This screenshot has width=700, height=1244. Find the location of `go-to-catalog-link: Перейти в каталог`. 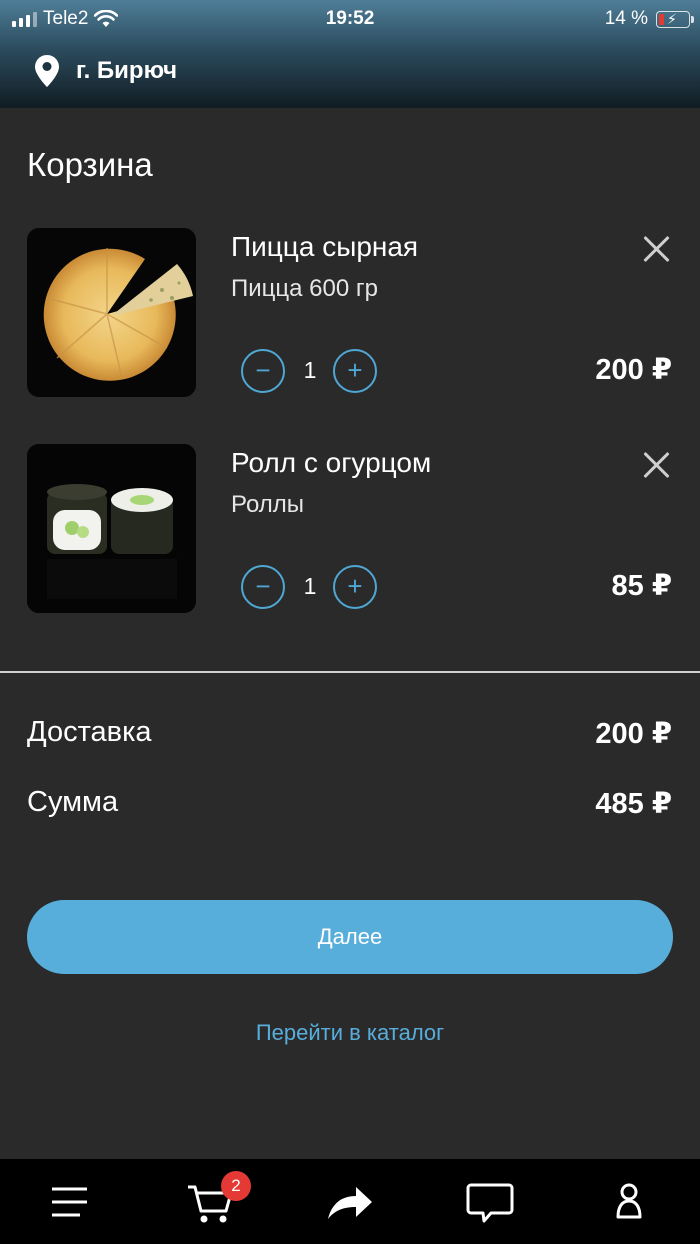

go-to-catalog-link: Перейти в каталог is located at coordinates (350, 1033).